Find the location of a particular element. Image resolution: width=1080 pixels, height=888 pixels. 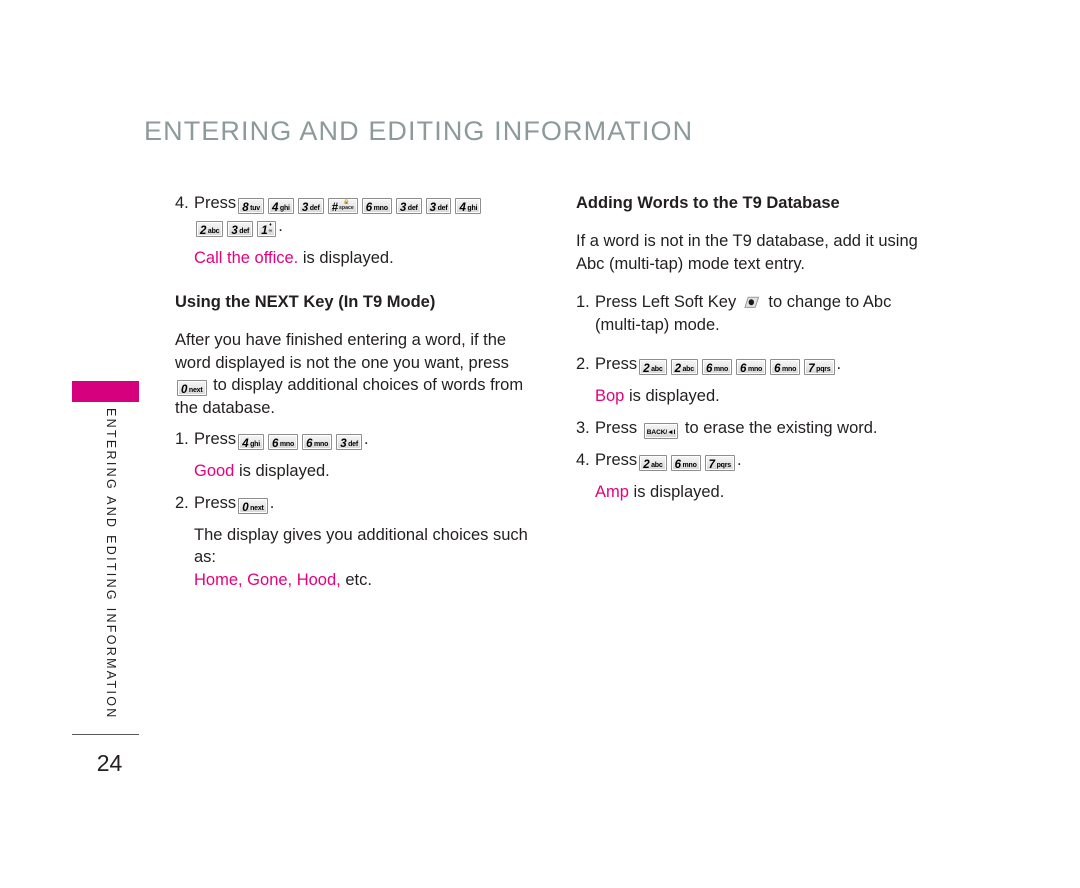

result-line: Good is displayed. is located at coordinates (362, 471).